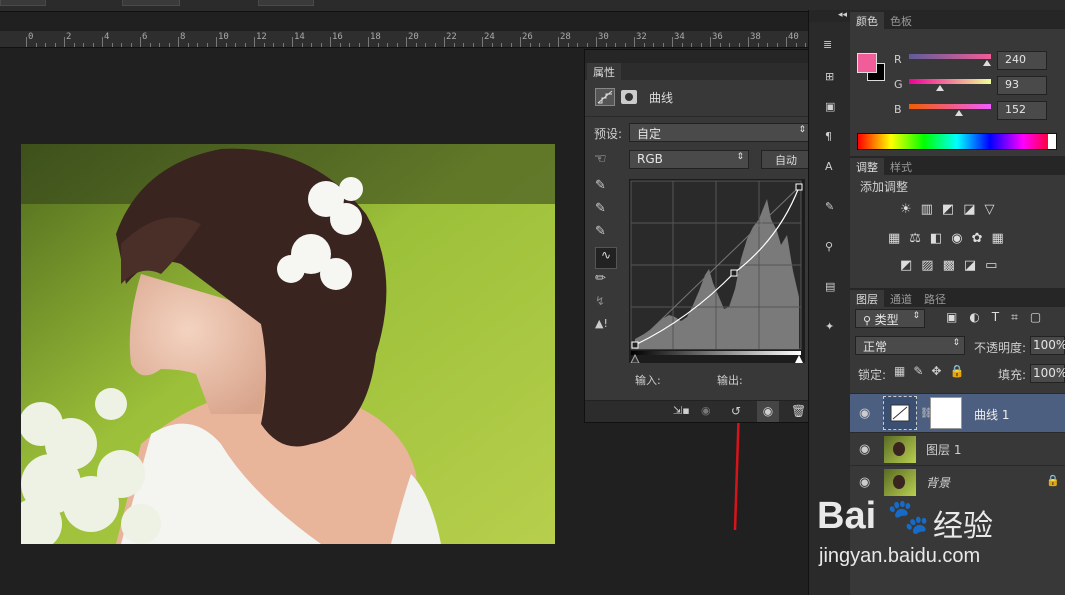 This screenshot has width=1065, height=595. What do you see at coordinates (786, 159) in the screenshot?
I see `auto-button: 自动` at bounding box center [786, 159].